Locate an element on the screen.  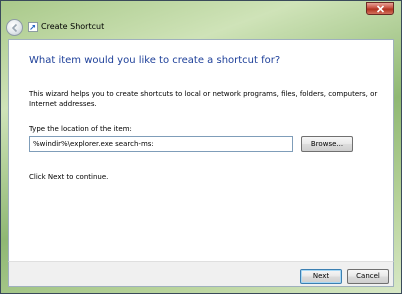
back-button is located at coordinates (14, 27).